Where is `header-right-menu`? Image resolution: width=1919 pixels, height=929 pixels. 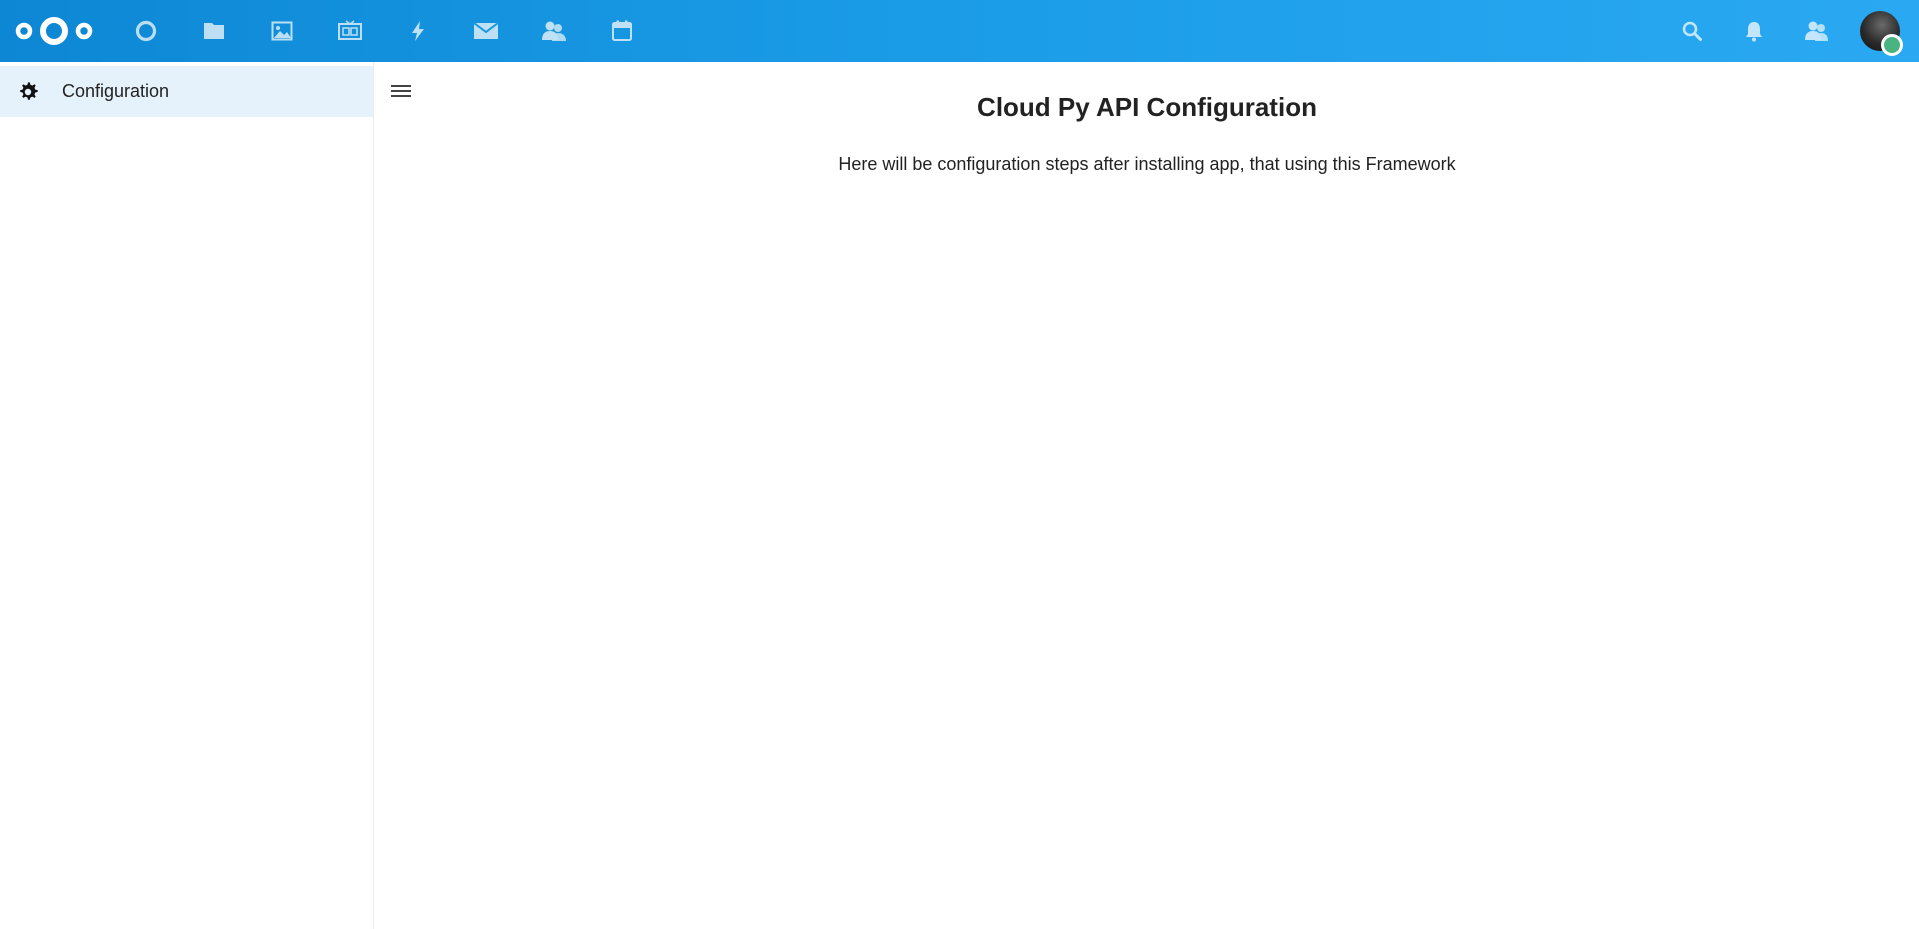
header-right-menu is located at coordinates (1790, 31).